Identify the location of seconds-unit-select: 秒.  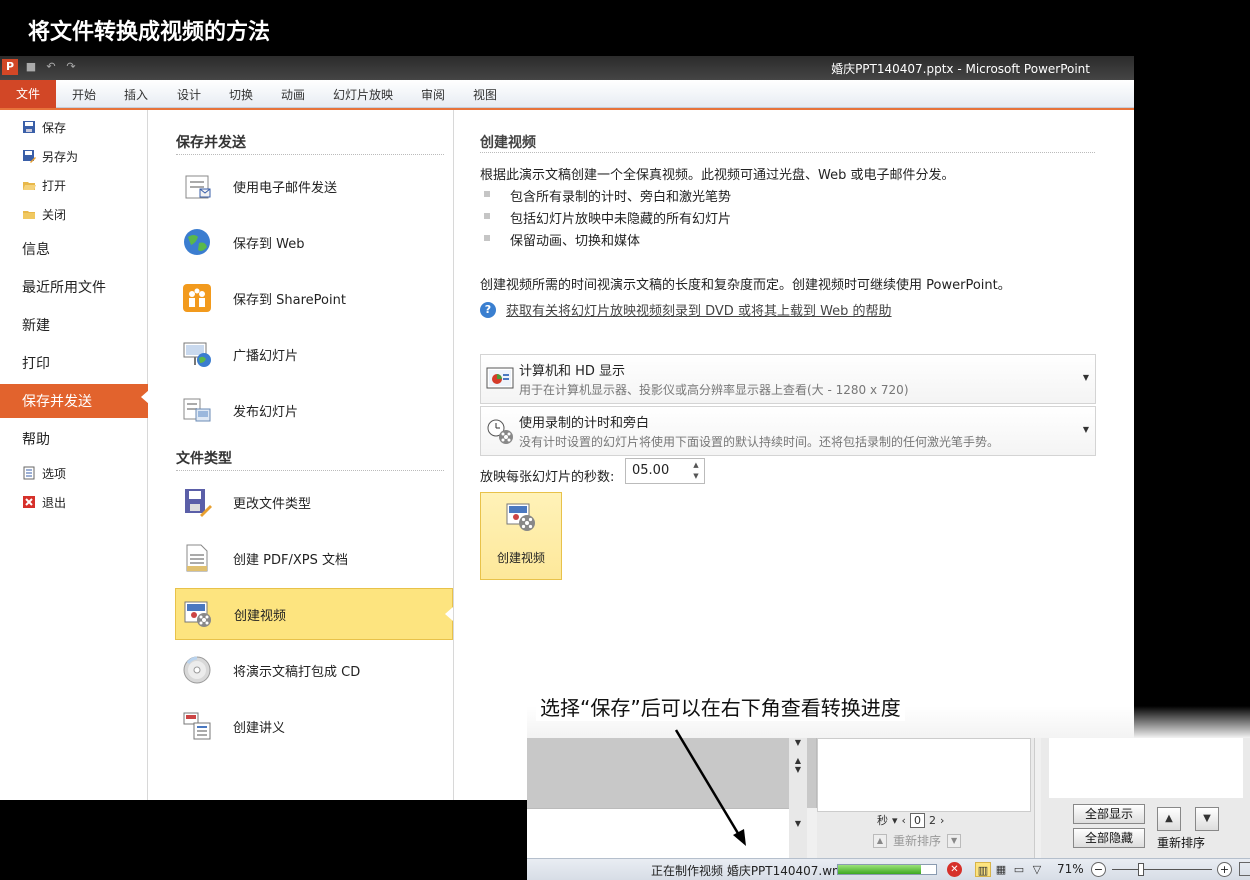
(882, 820).